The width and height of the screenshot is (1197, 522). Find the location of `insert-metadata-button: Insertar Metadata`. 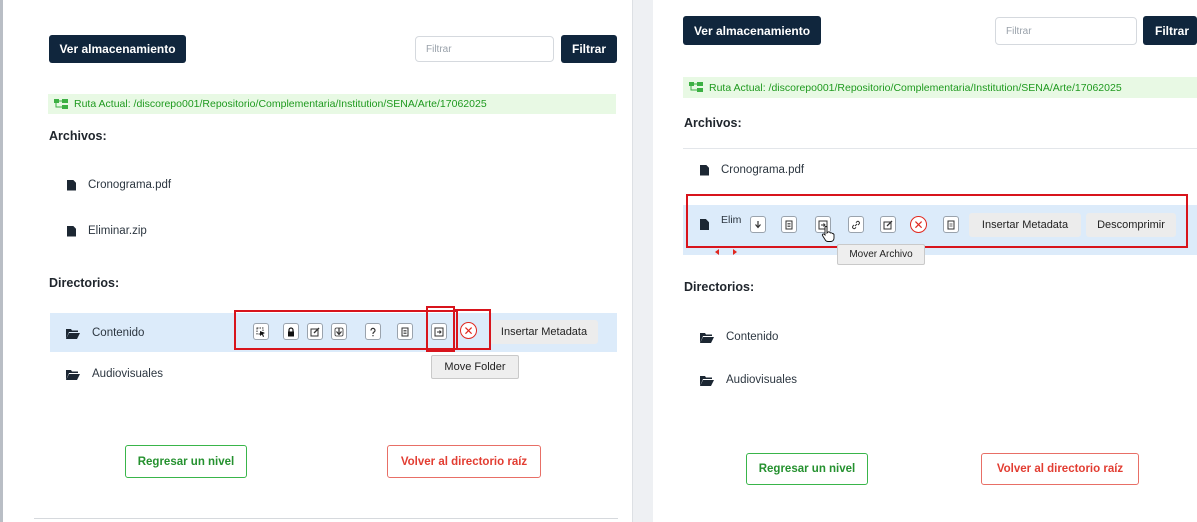

insert-metadata-button: Insertar Metadata is located at coordinates (544, 332).